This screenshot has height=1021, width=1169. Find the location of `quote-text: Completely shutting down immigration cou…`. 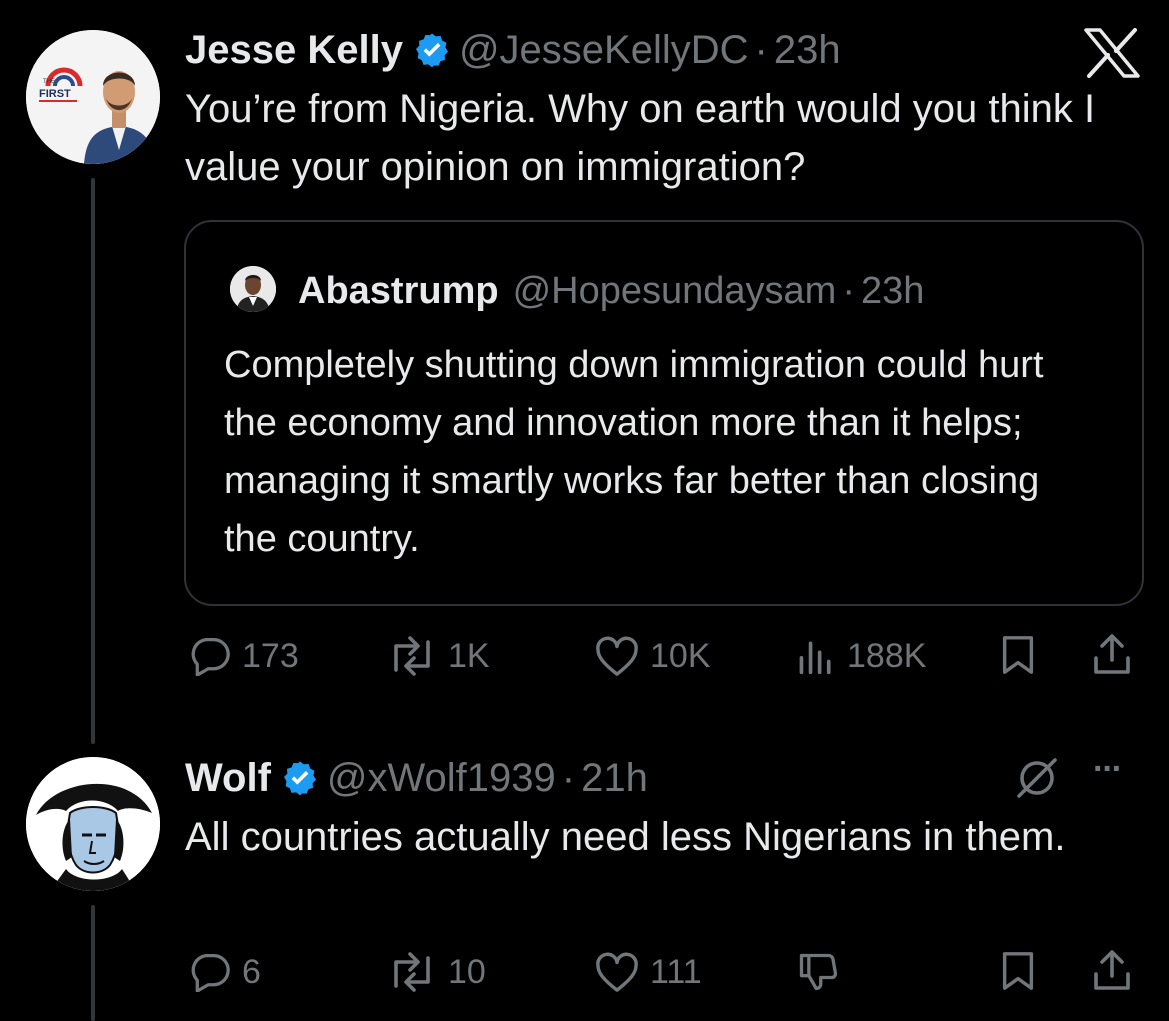

quote-text: Completely shutting down immigration cou… is located at coordinates (634, 452).